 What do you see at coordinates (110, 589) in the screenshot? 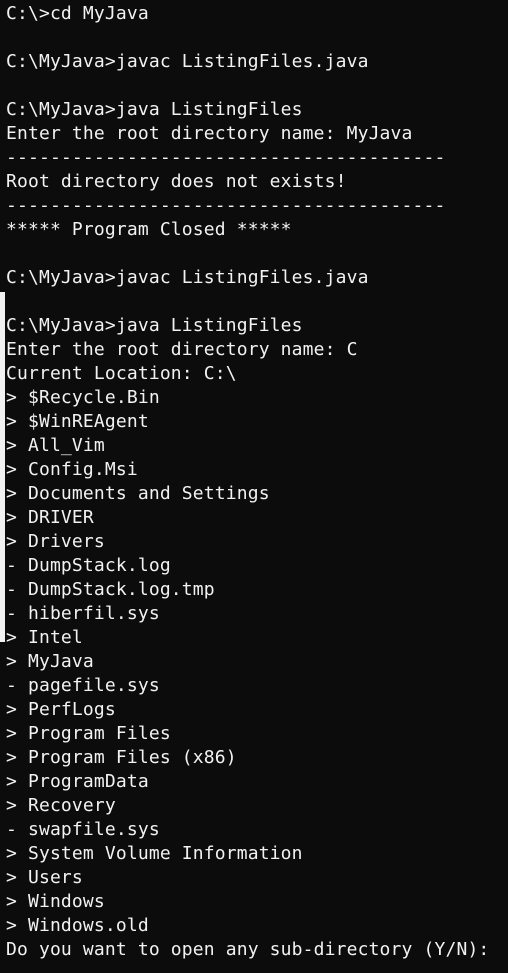
I see `file-entry: - DumpStack.log.tmp` at bounding box center [110, 589].